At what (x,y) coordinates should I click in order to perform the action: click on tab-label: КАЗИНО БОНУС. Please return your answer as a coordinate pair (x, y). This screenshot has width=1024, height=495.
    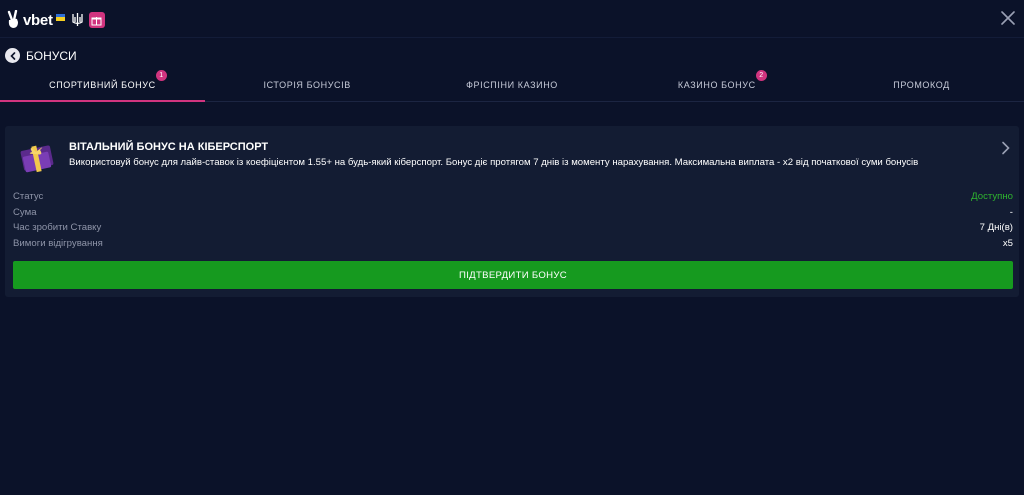
    Looking at the image, I should click on (716, 84).